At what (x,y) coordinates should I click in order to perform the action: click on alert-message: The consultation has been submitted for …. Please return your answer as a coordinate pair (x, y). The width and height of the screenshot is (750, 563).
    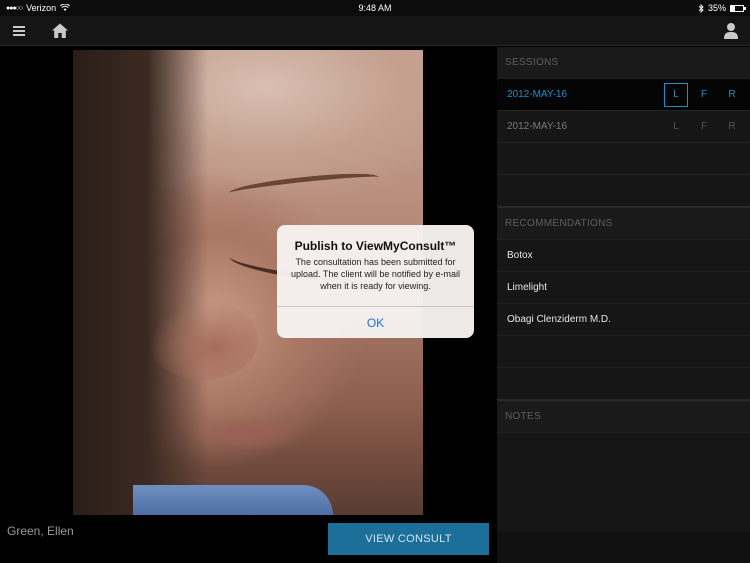
    Looking at the image, I should click on (375, 274).